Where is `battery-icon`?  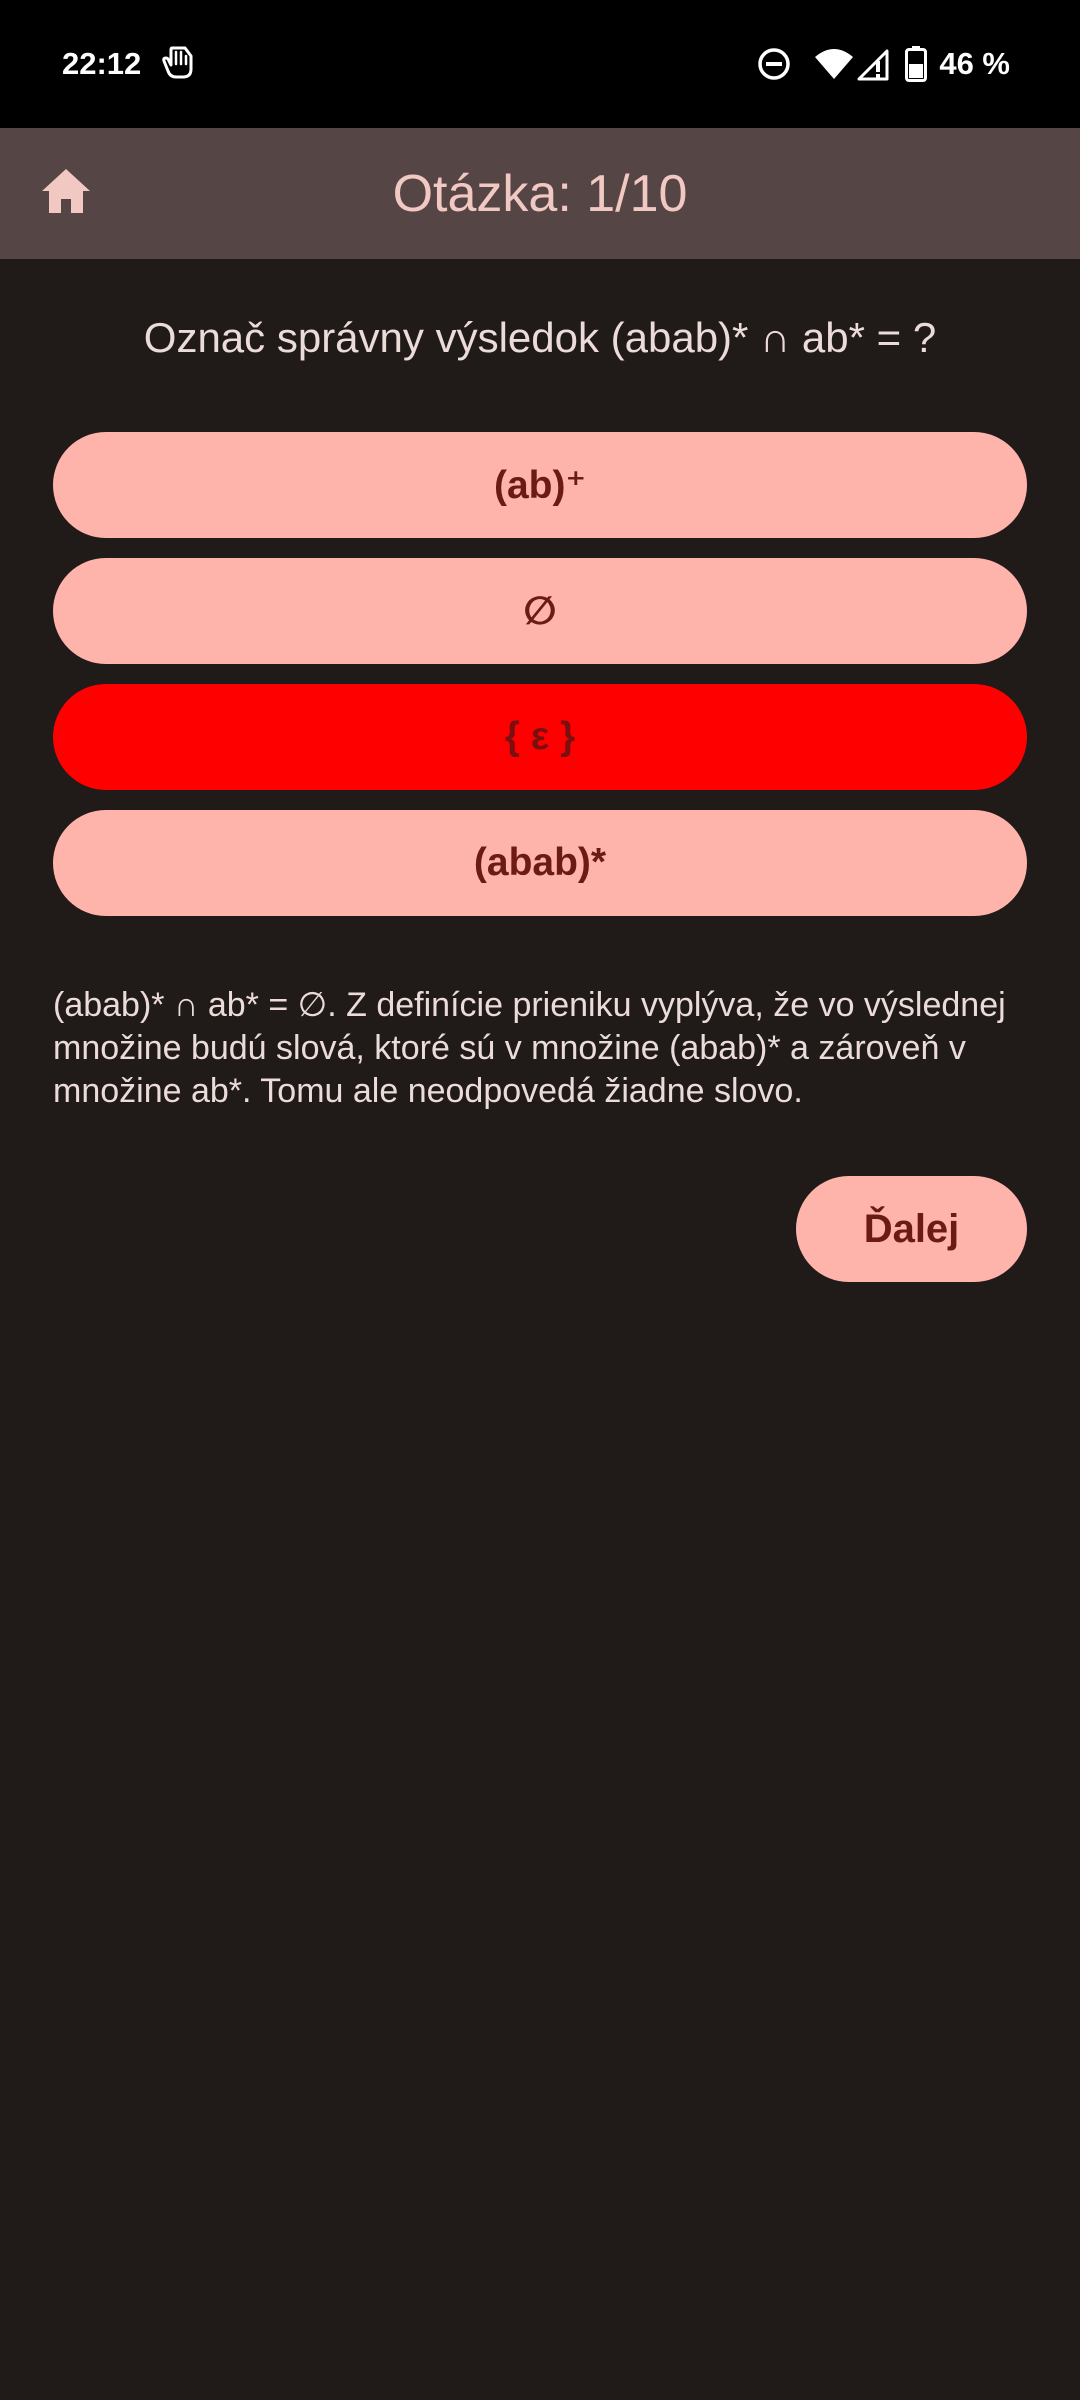 battery-icon is located at coordinates (916, 64).